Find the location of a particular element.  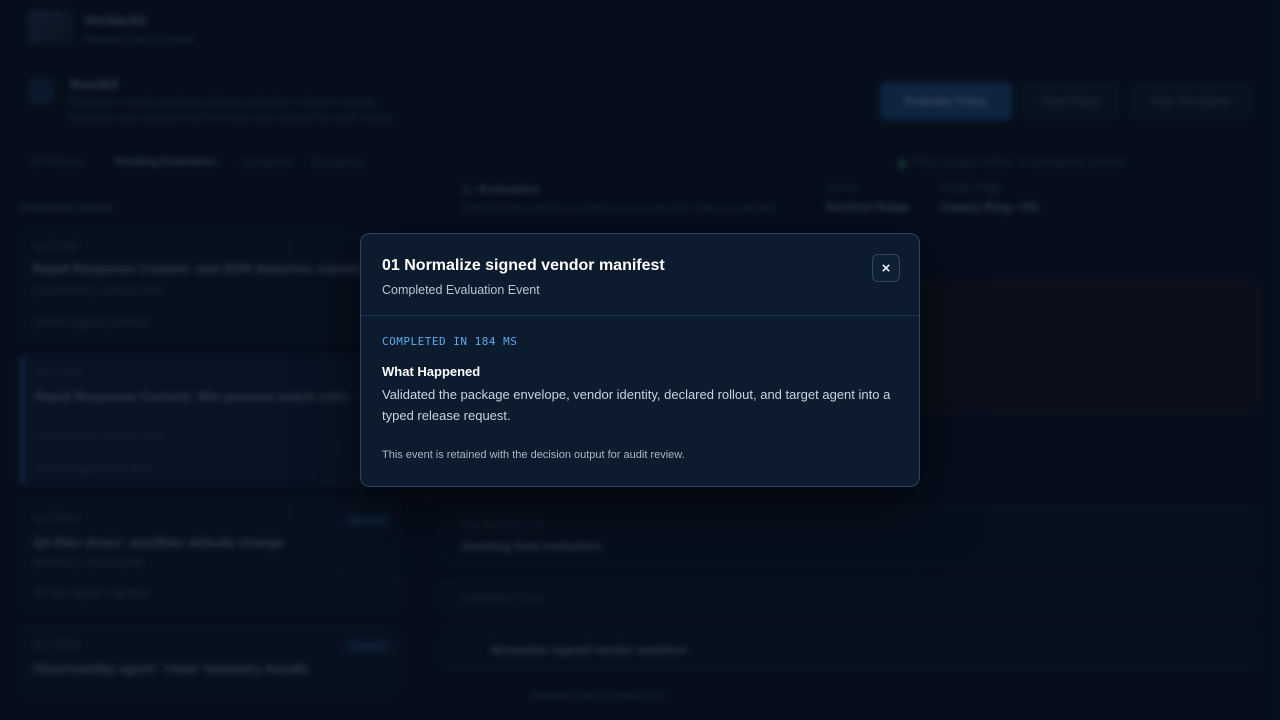

modal-title: 01 Normalize signed vendor manifest is located at coordinates (523, 265).